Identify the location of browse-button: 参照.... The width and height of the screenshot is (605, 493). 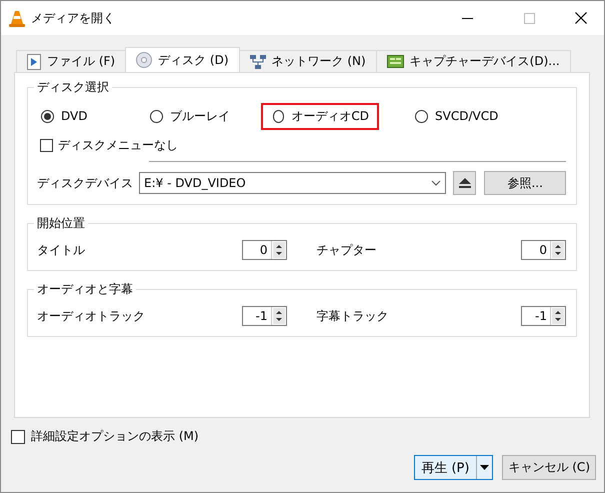
(525, 183).